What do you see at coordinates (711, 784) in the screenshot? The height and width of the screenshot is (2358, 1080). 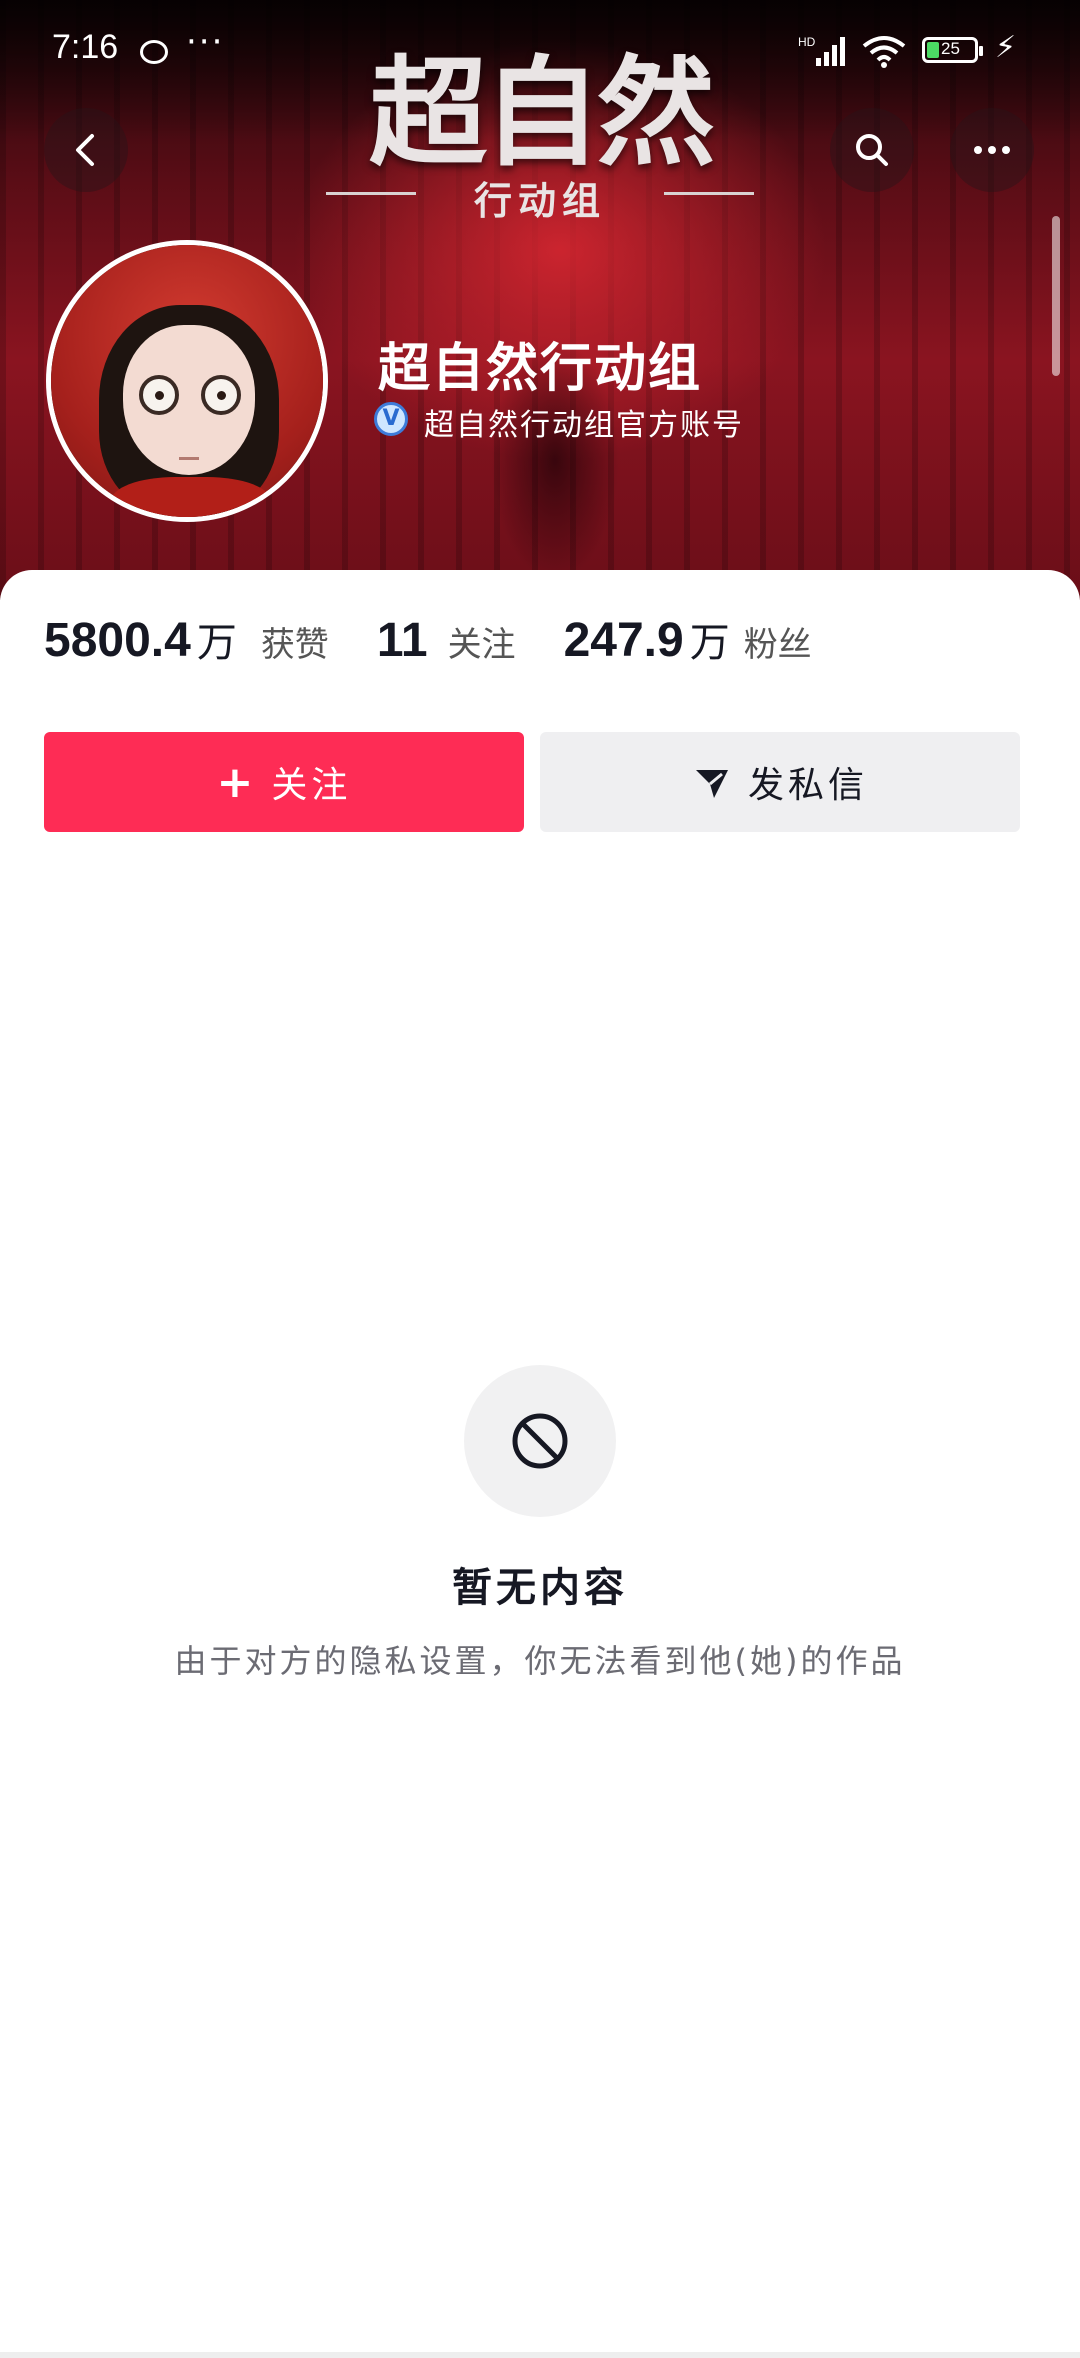 I see `send-icon` at bounding box center [711, 784].